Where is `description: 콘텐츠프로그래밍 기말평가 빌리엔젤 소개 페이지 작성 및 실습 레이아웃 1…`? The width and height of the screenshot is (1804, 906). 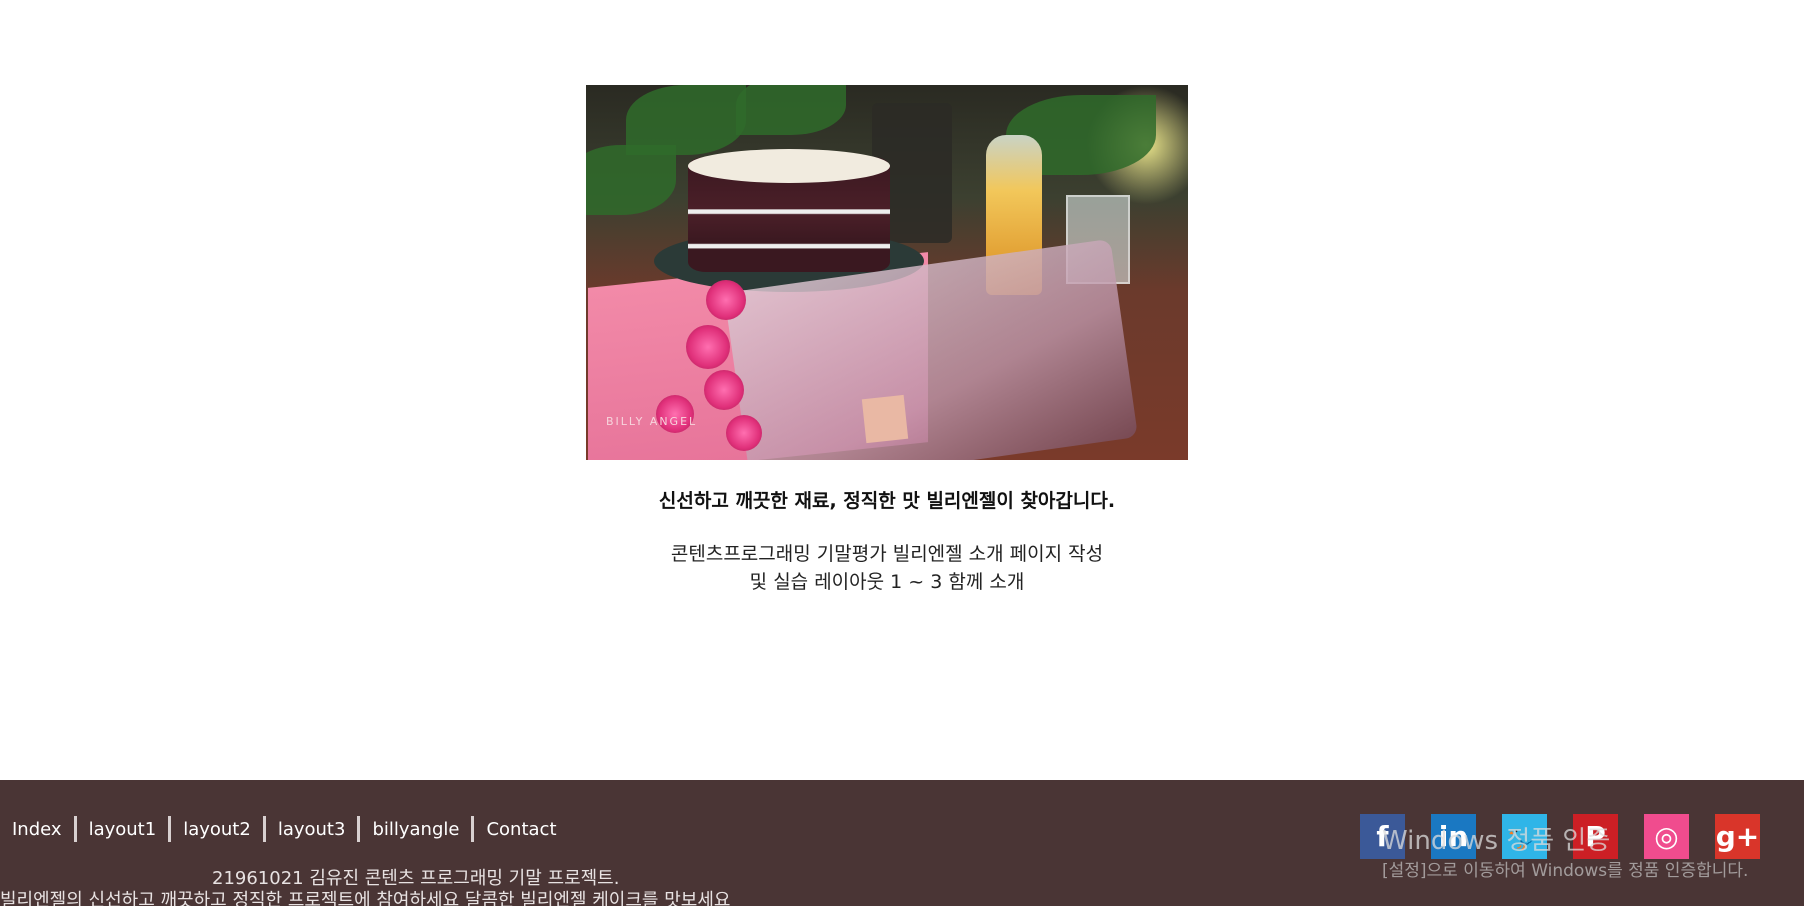
description: 콘텐츠프로그래밍 기말평가 빌리엔젤 소개 페이지 작성 및 실습 레이아웃 1… is located at coordinates (887, 568).